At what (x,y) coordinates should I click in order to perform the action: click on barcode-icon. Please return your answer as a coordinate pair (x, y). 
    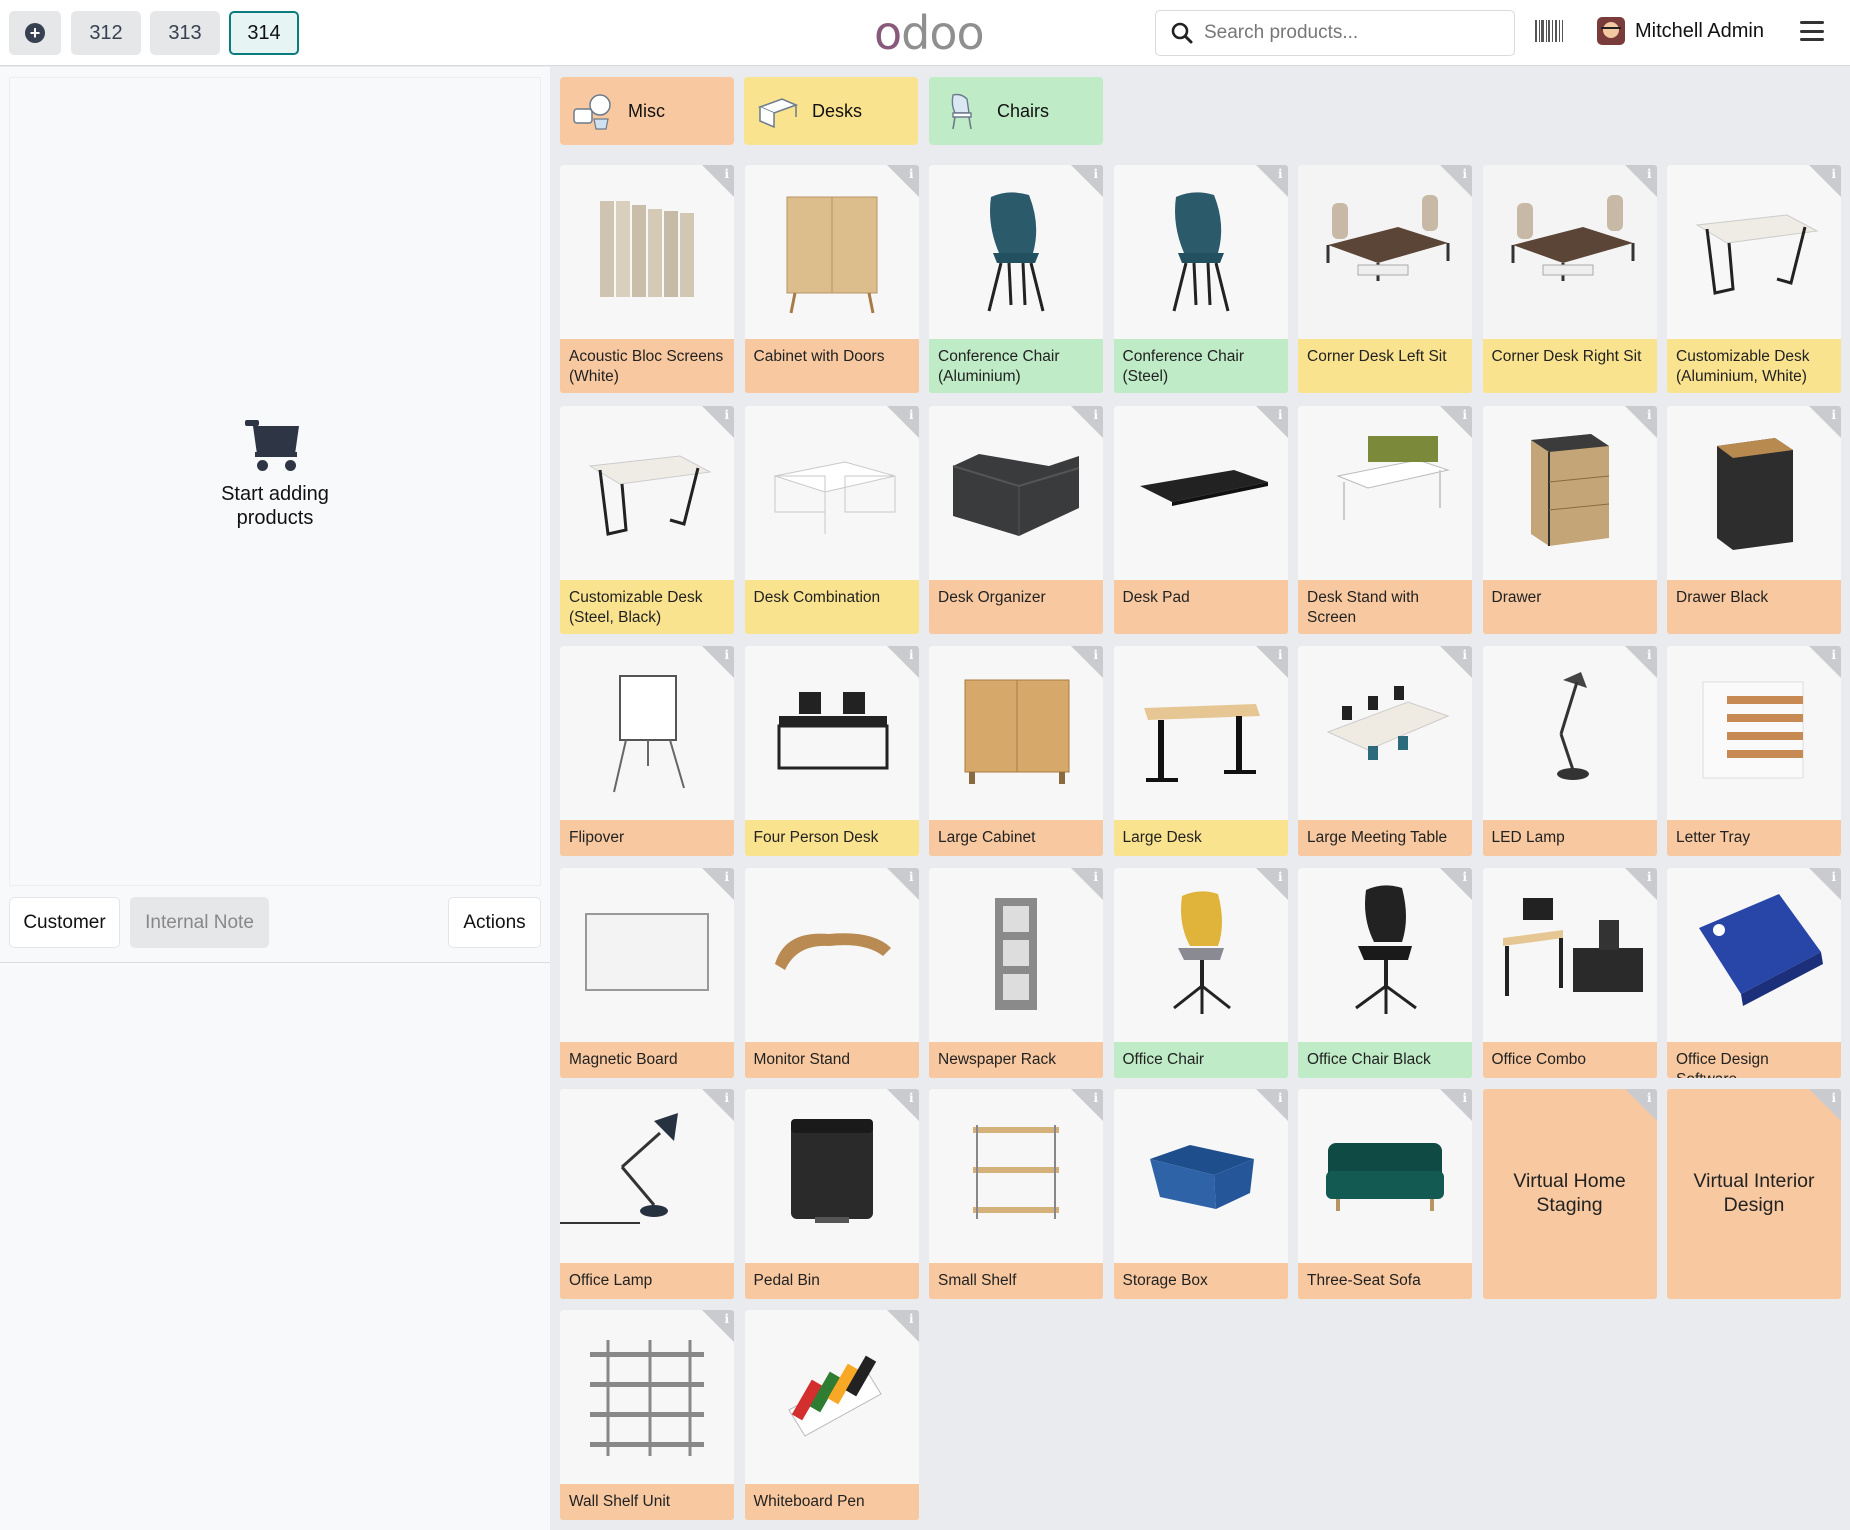
    Looking at the image, I should click on (1549, 31).